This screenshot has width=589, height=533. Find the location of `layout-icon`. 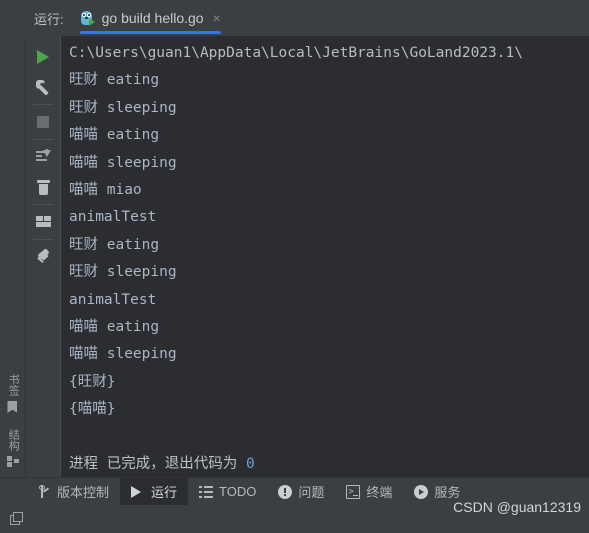

layout-icon is located at coordinates (43, 222).